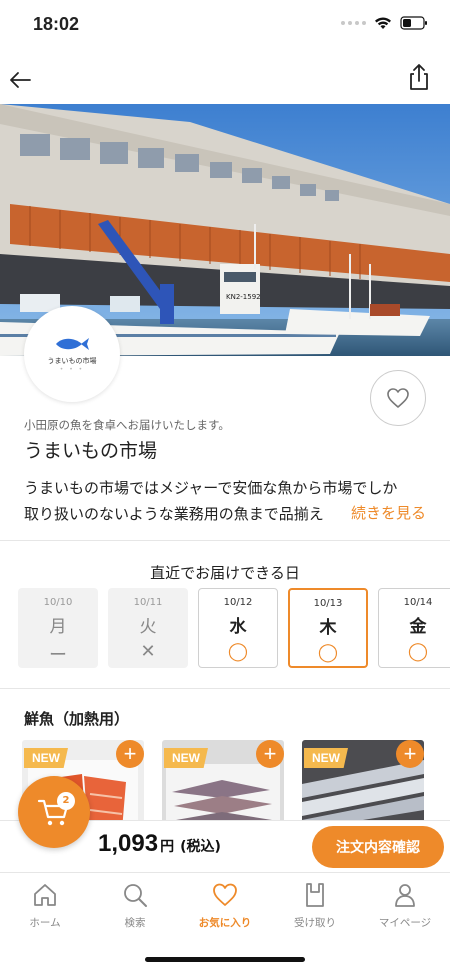 The width and height of the screenshot is (450, 972). I want to click on share-icon, so click(419, 77).